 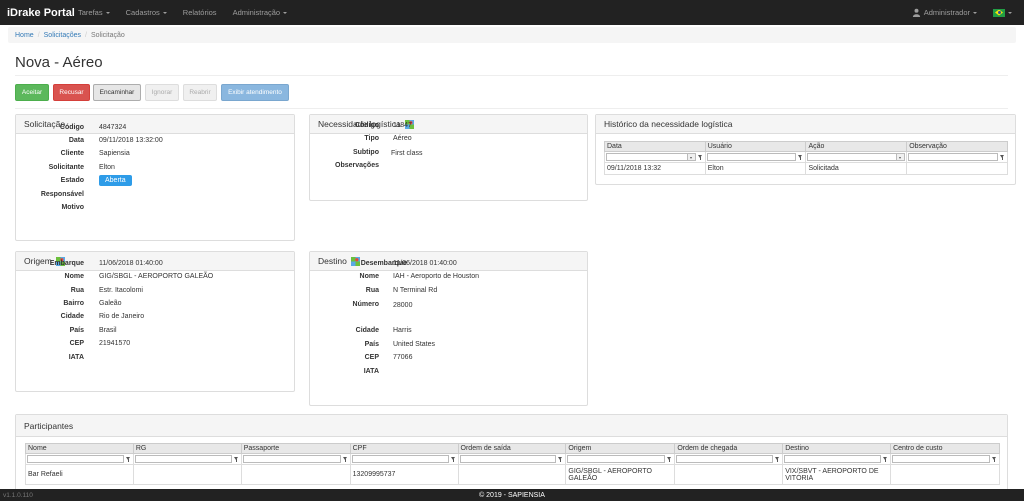 What do you see at coordinates (62, 35) in the screenshot?
I see `breadcrumb-solicitacoes: Solicitações` at bounding box center [62, 35].